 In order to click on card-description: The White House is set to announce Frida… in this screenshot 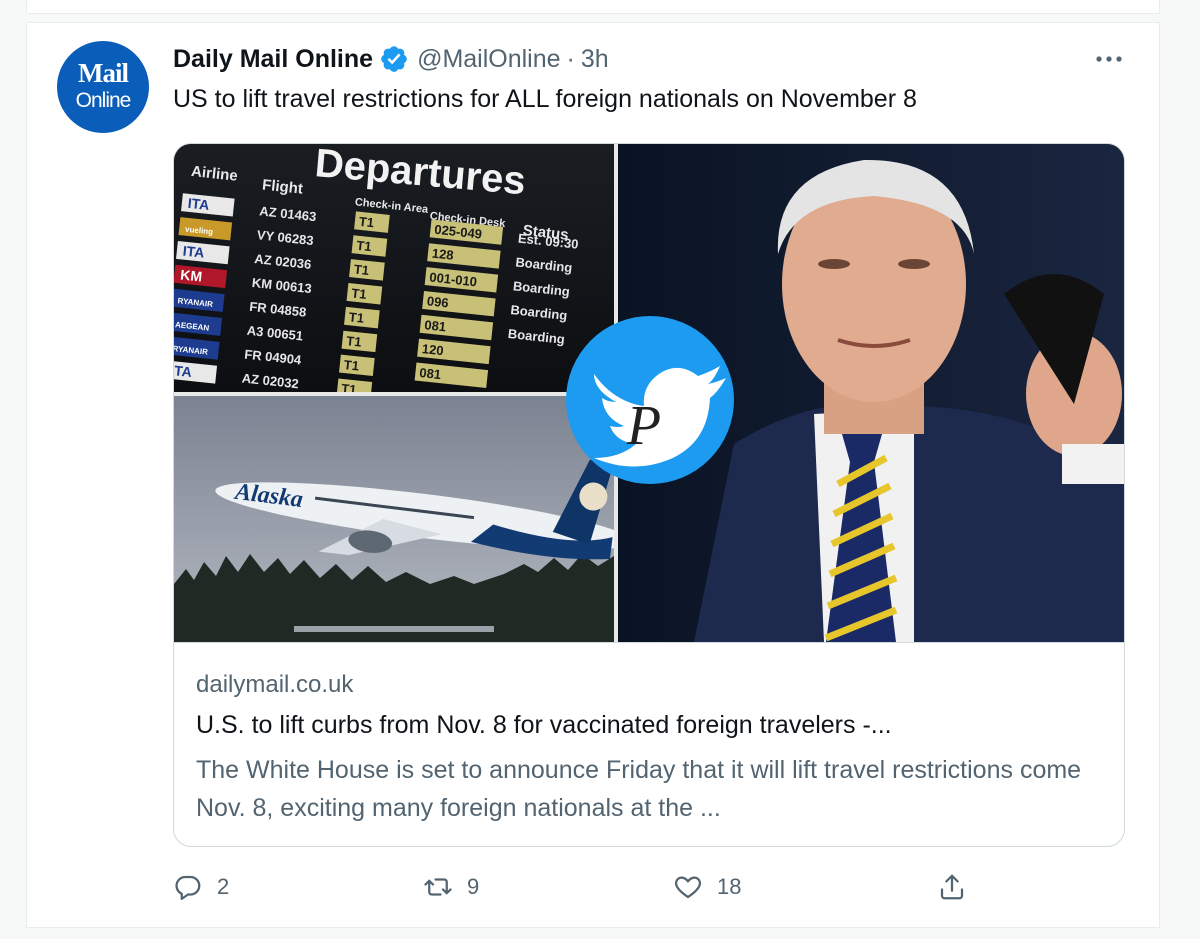, I will do `click(639, 789)`.